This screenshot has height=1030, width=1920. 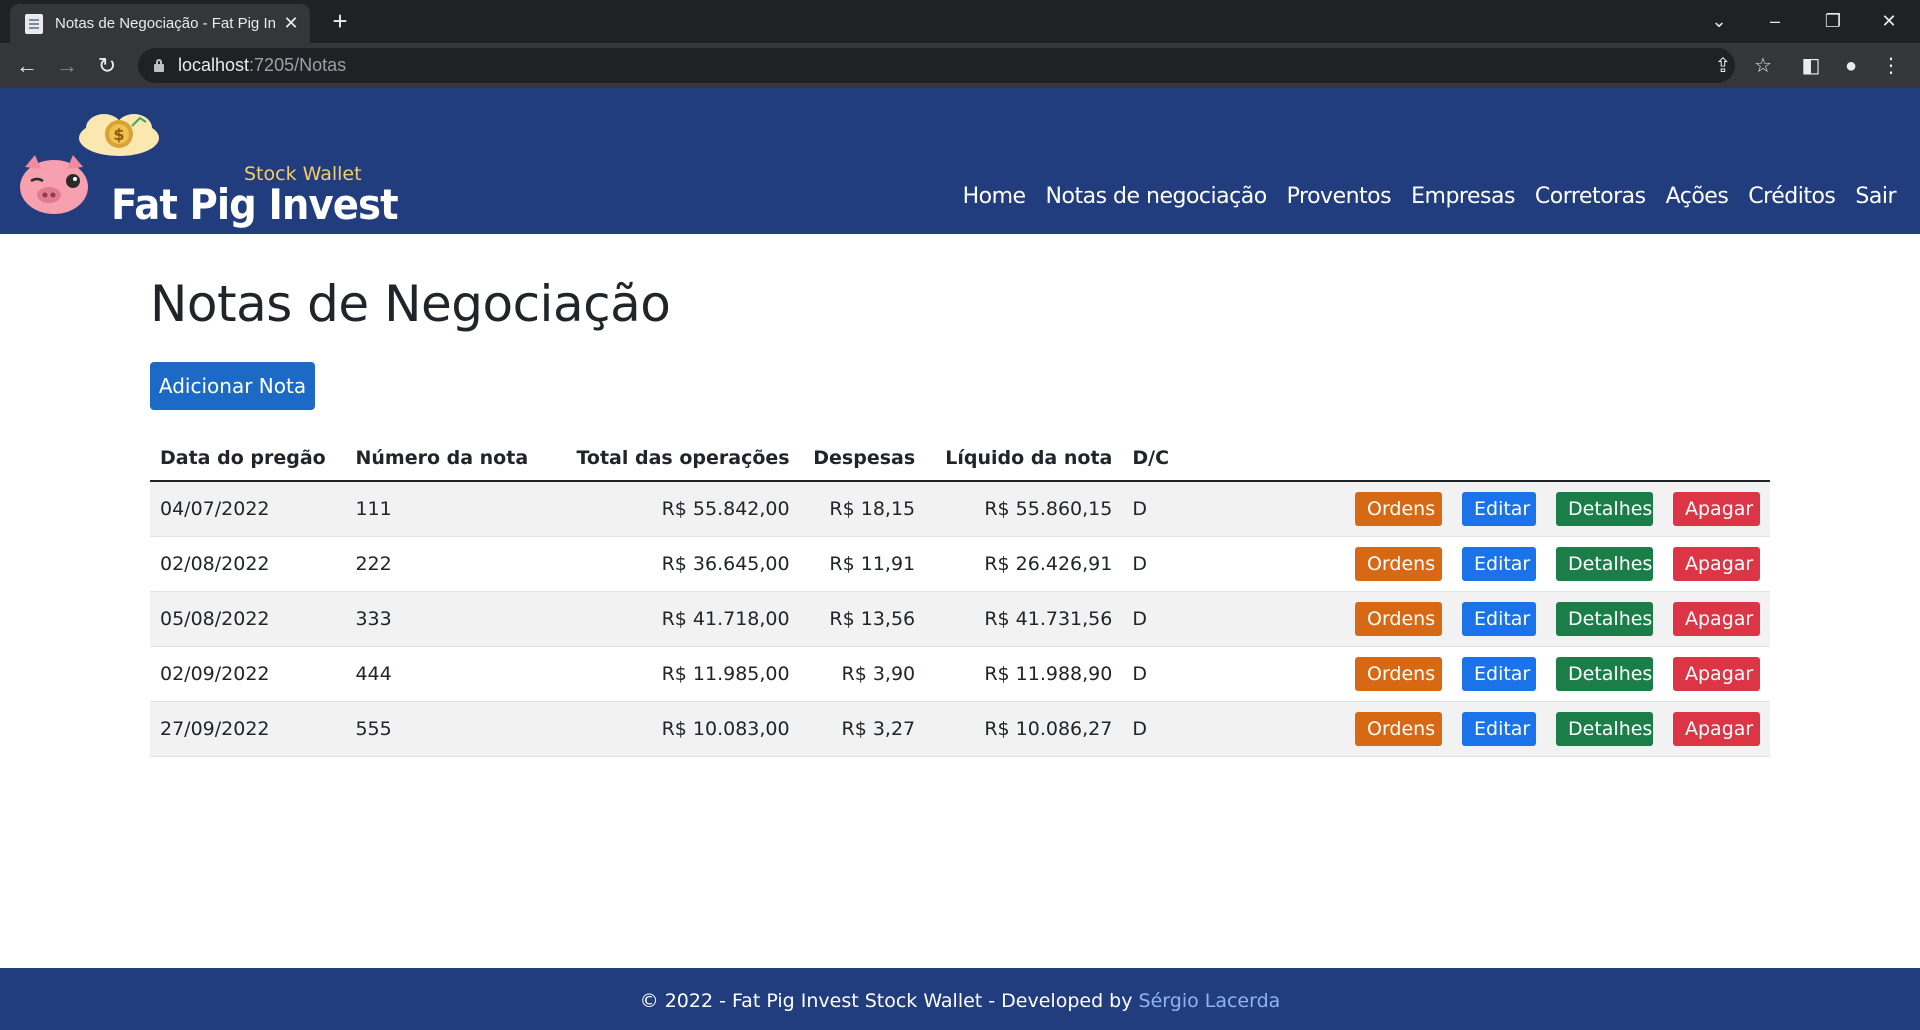 What do you see at coordinates (248, 564) in the screenshot?
I see `cell-data: 02/08/2022` at bounding box center [248, 564].